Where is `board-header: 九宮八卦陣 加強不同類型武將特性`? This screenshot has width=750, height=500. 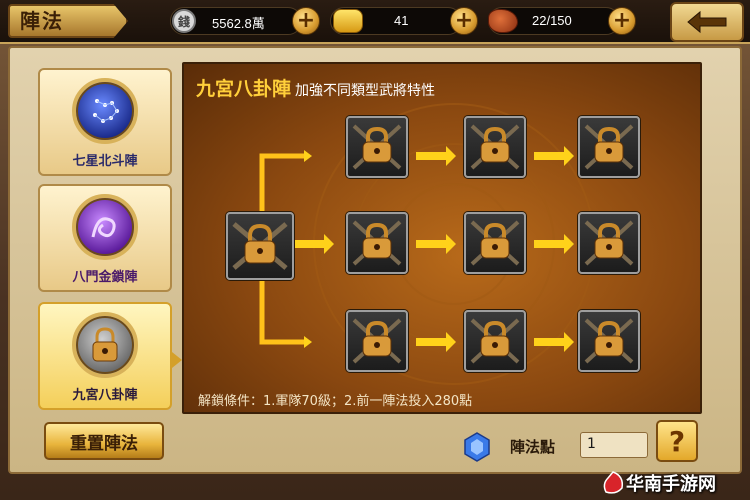 board-header: 九宮八卦陣 加強不同類型武將特性 is located at coordinates (315, 87).